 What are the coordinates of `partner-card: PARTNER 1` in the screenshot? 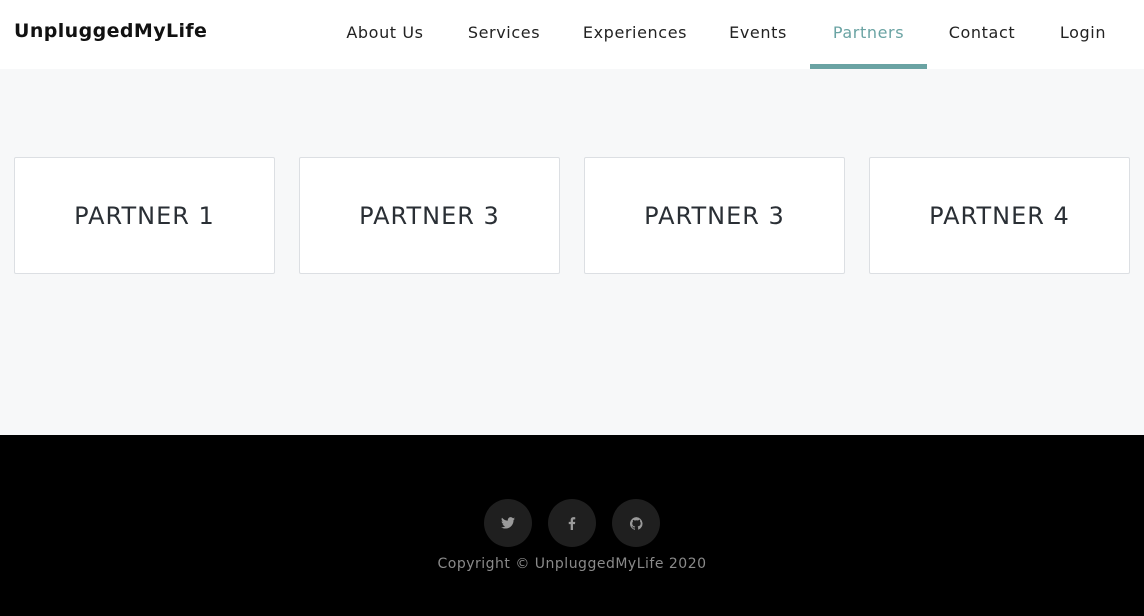 It's located at (144, 215).